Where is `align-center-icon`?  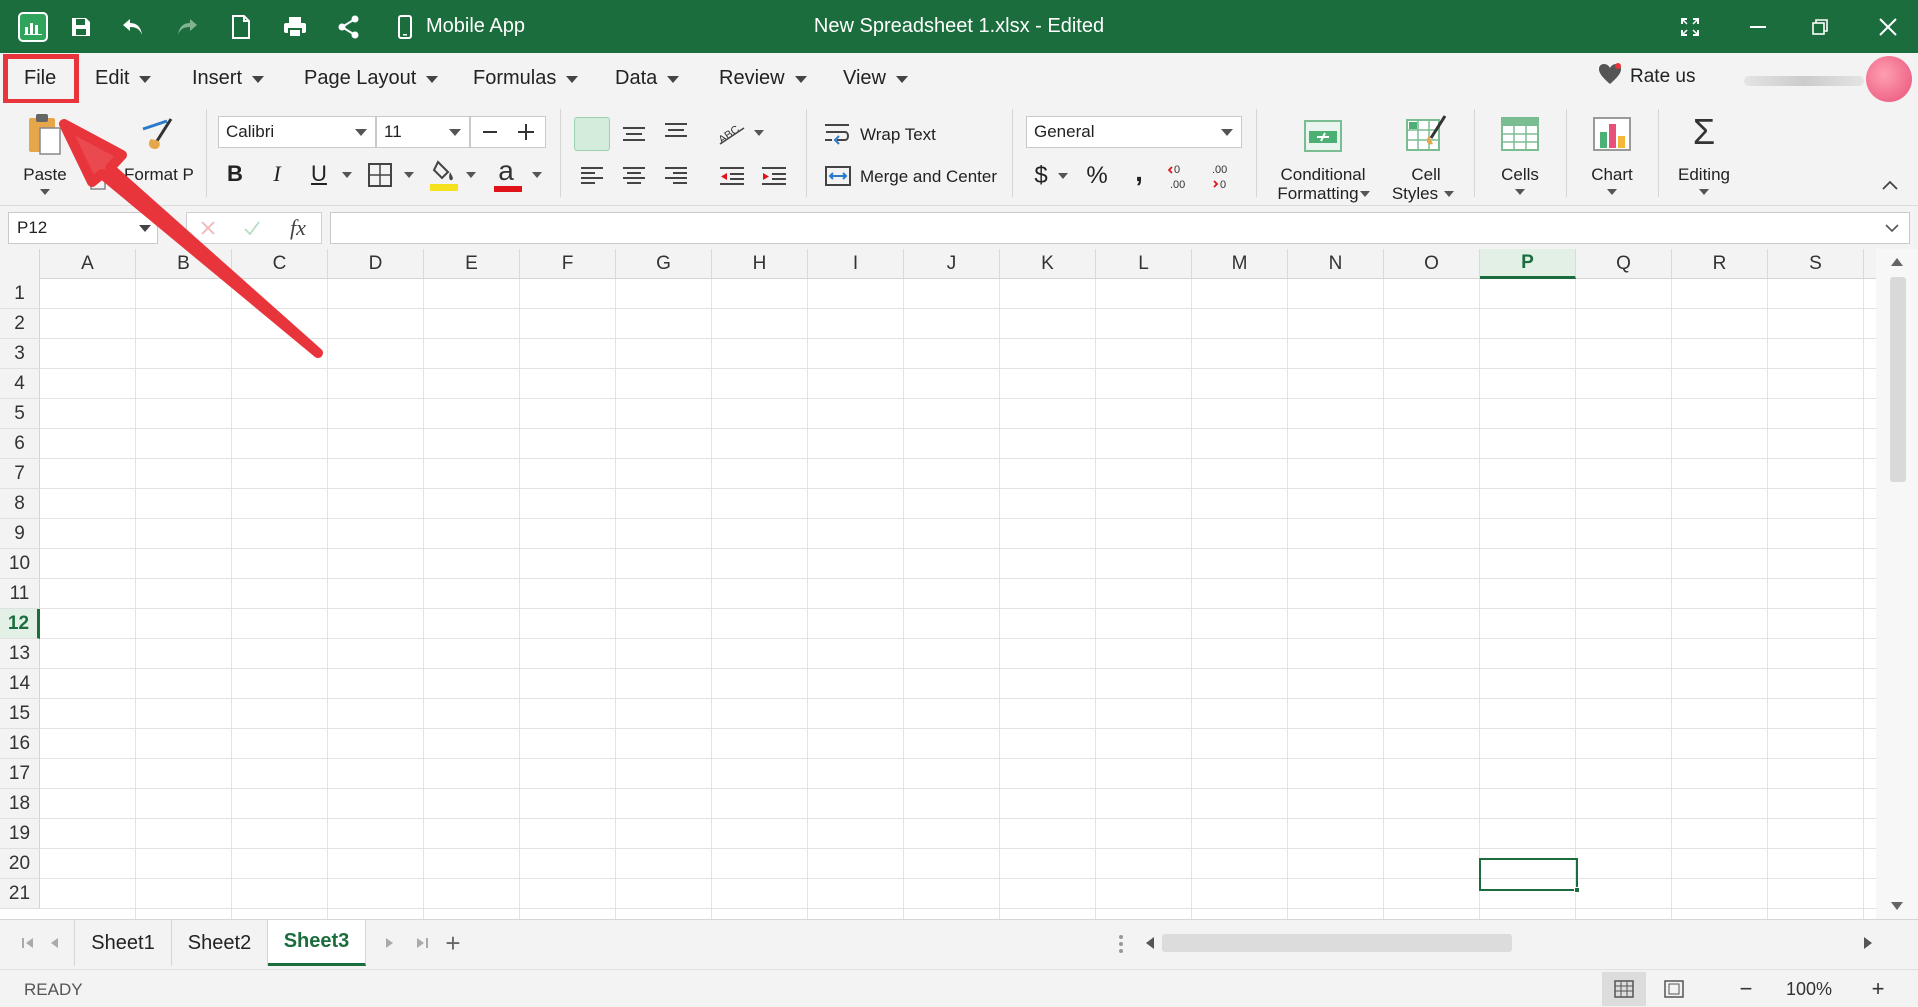 align-center-icon is located at coordinates (634, 176).